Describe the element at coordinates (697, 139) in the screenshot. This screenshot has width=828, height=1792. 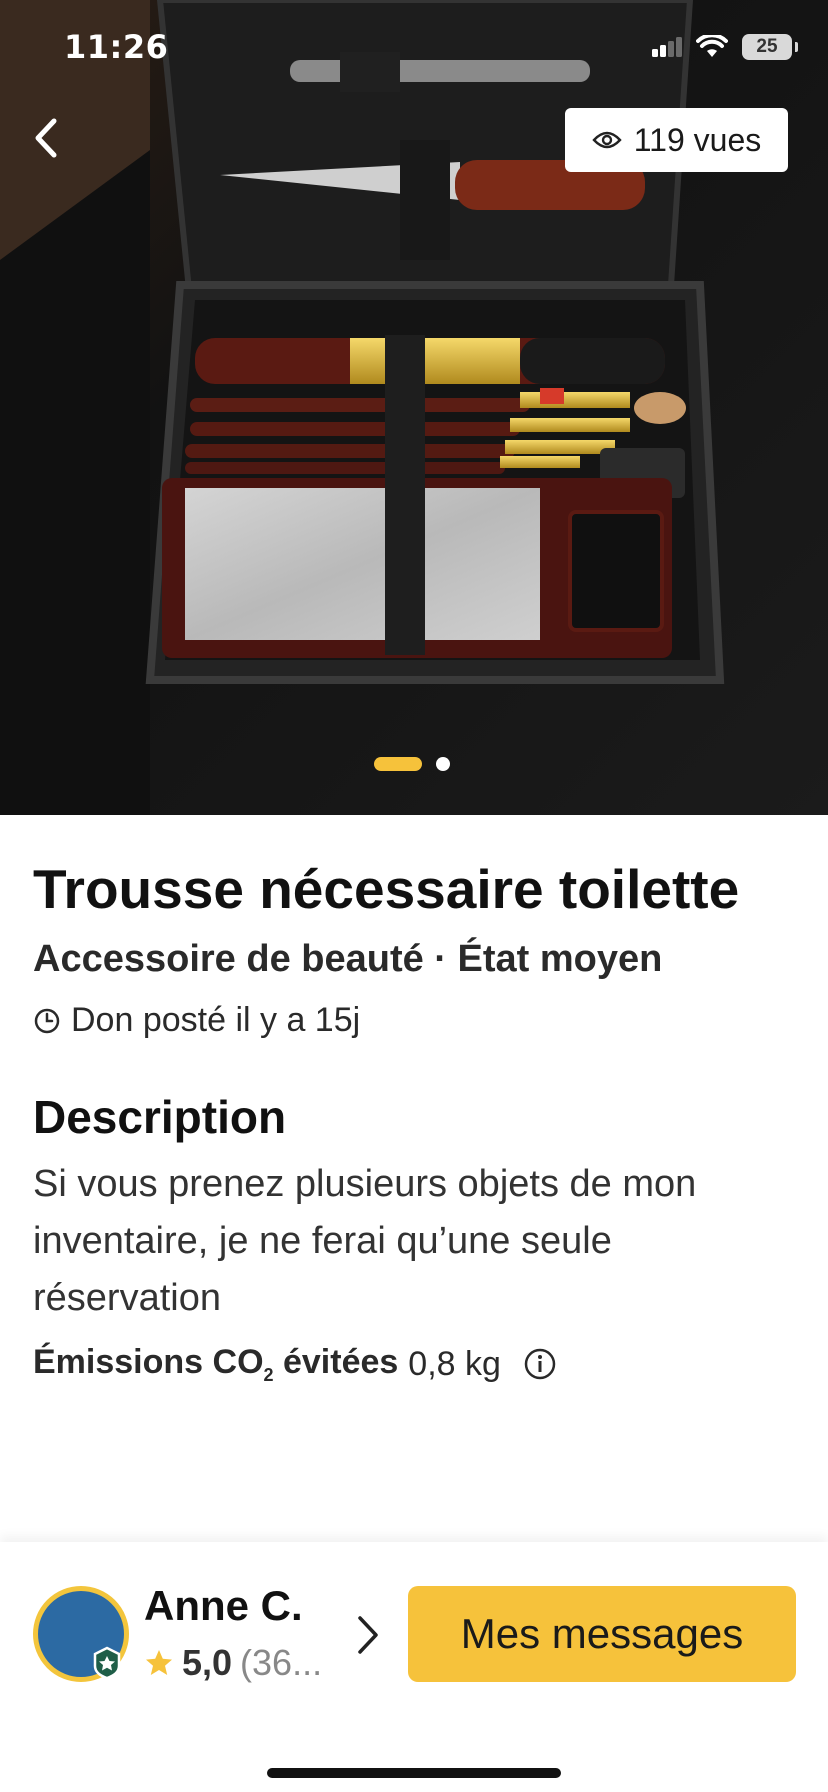
I see `views-label: 119 vues` at that location.